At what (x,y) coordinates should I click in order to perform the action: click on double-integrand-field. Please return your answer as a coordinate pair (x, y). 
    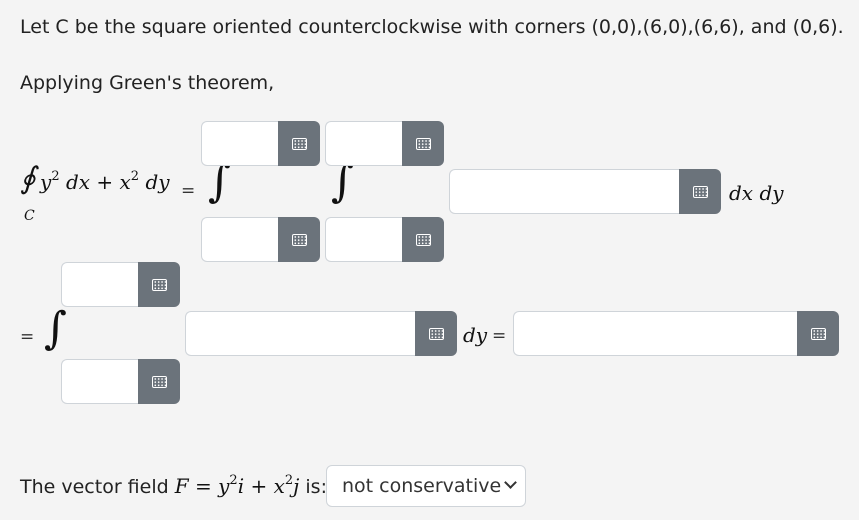
    Looking at the image, I should click on (585, 191).